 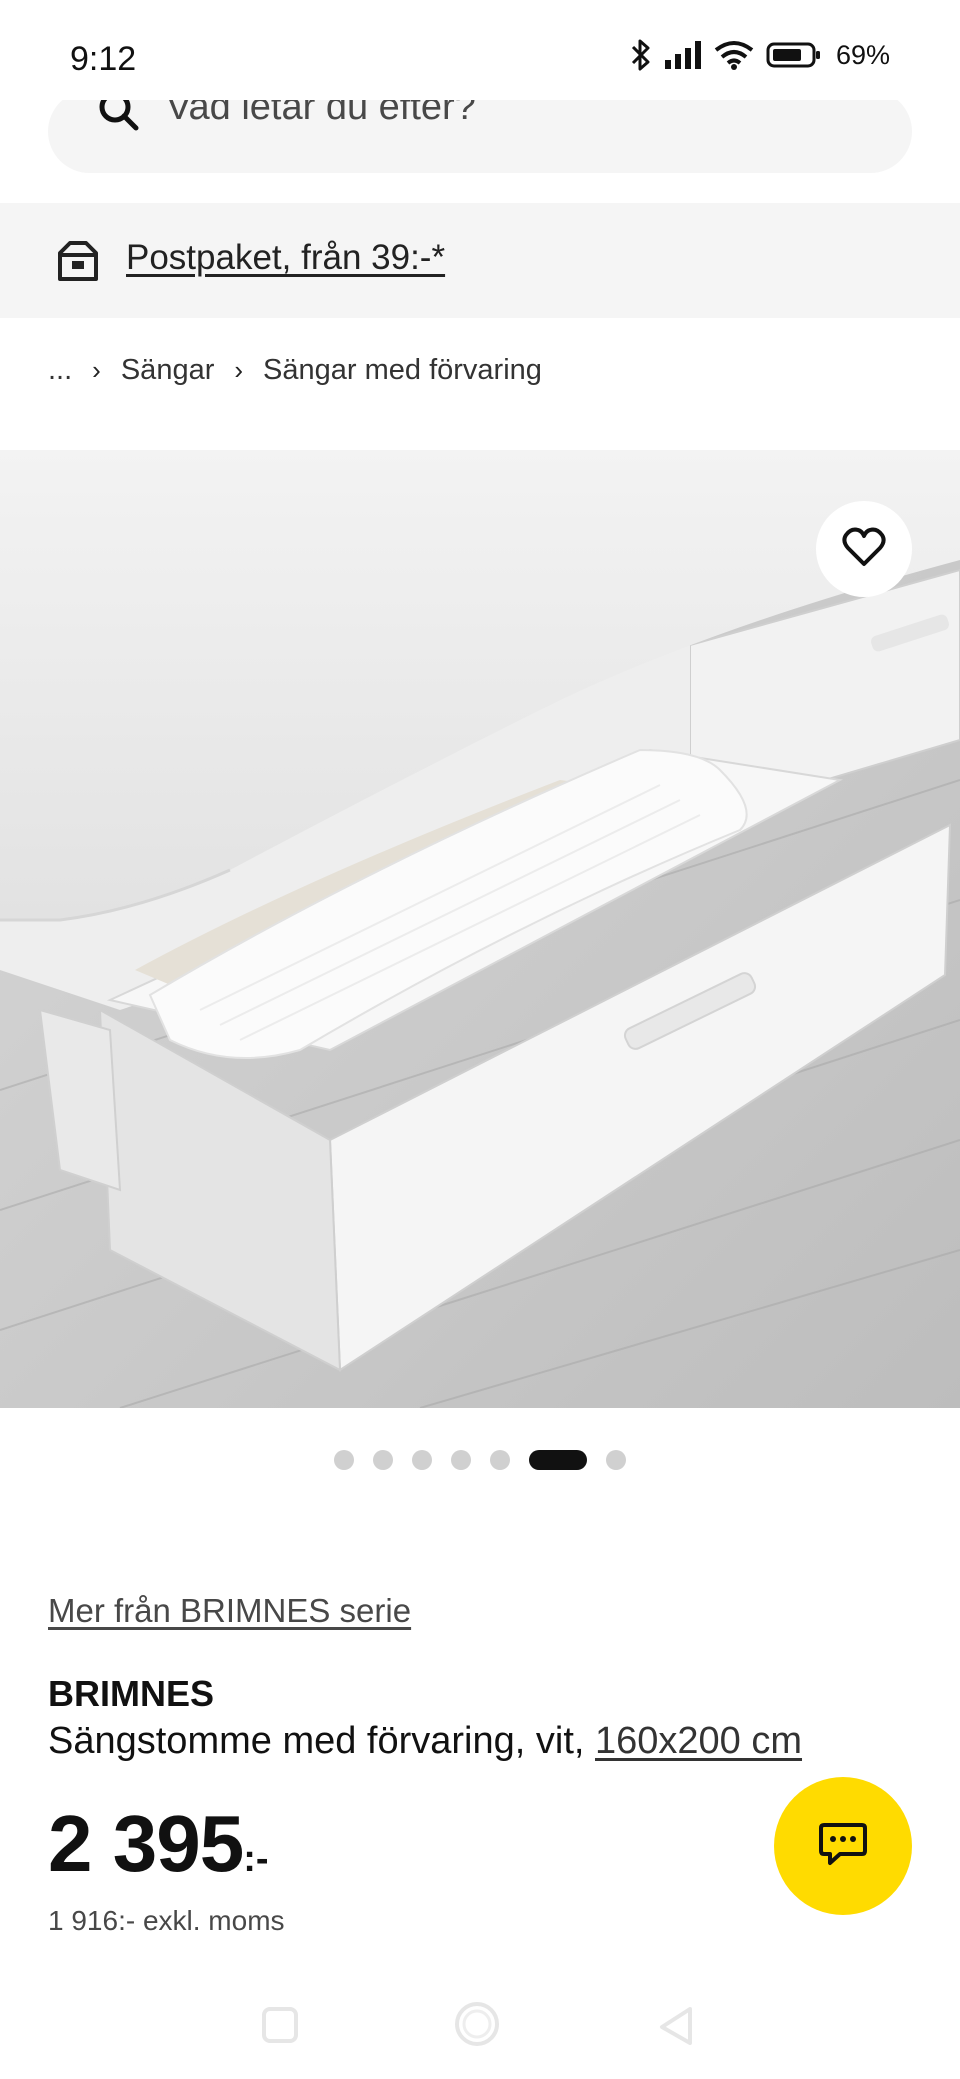 I want to click on price-integer: 2 395, so click(x=146, y=1843).